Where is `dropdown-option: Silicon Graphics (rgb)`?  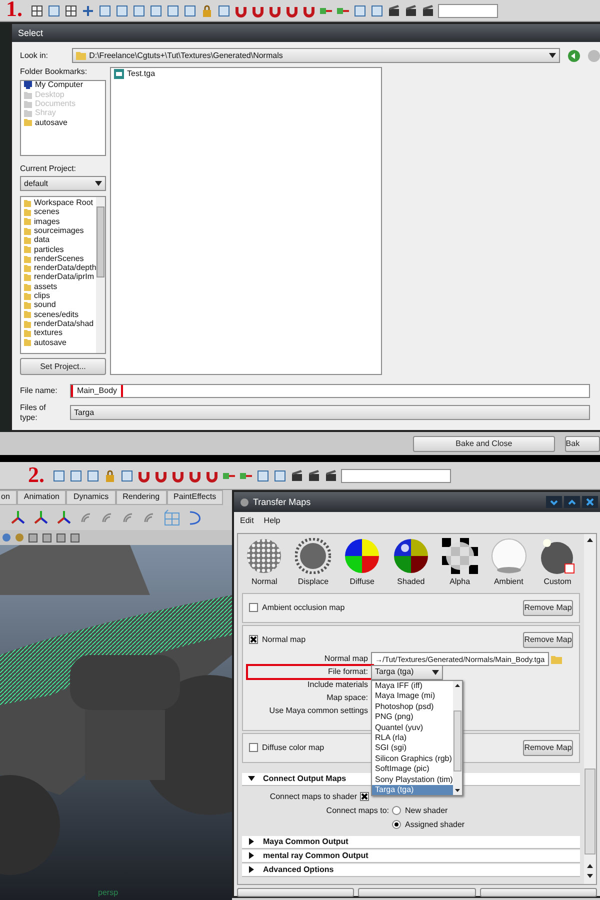 dropdown-option: Silicon Graphics (rgb) is located at coordinates (412, 758).